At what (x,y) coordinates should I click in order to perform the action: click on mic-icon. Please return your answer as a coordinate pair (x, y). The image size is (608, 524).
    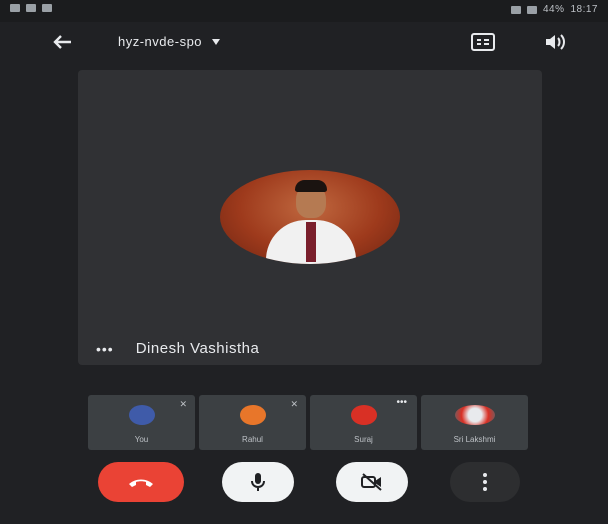
    Looking at the image, I should click on (258, 482).